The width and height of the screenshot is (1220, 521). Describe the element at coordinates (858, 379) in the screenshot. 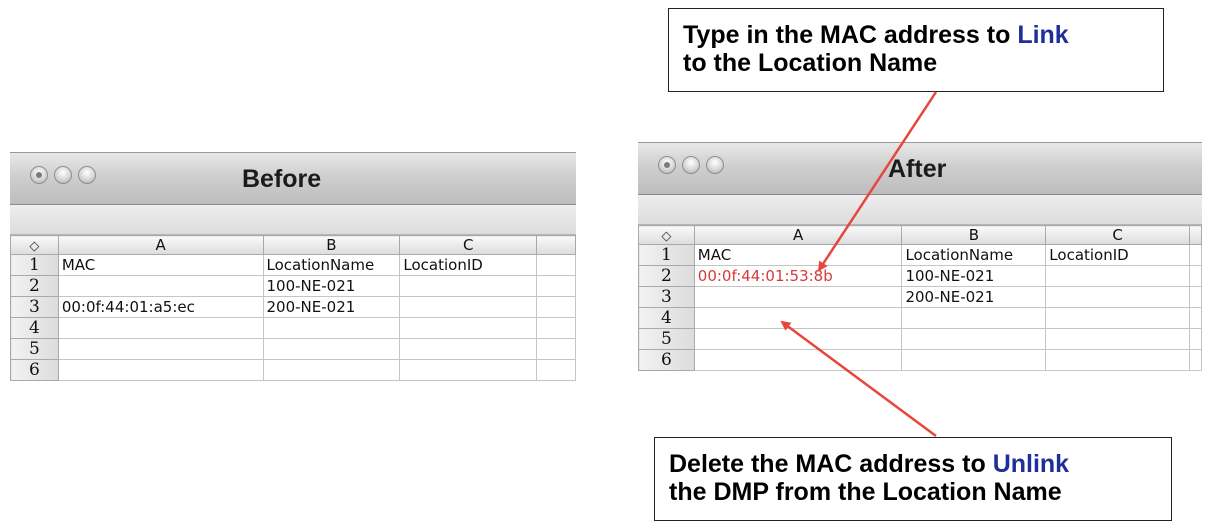

I see `unlink-arrow` at that location.